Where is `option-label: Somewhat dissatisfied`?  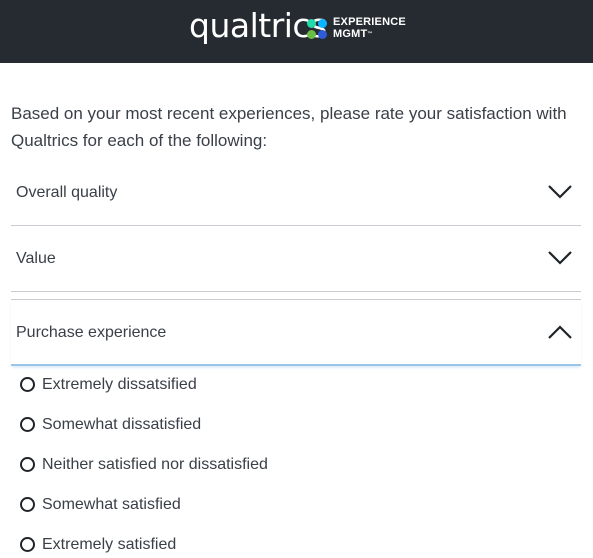 option-label: Somewhat dissatisfied is located at coordinates (122, 424).